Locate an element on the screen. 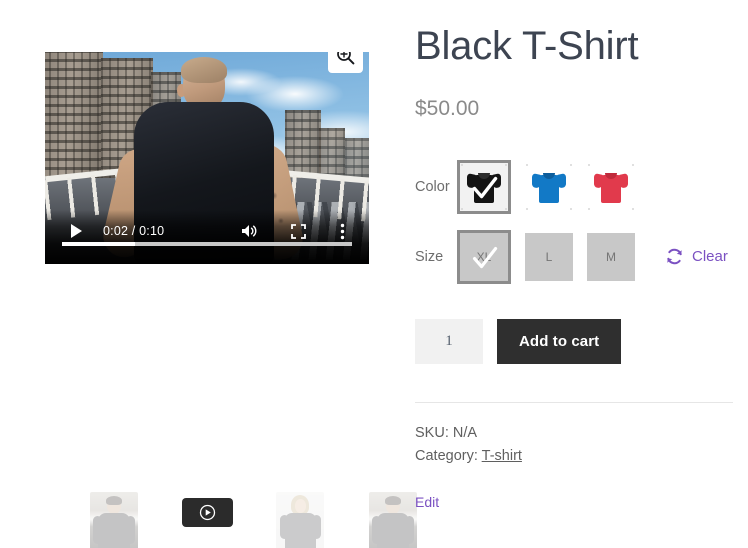 Image resolution: width=748 pixels, height=548 pixels. video-progress-bar is located at coordinates (207, 244).